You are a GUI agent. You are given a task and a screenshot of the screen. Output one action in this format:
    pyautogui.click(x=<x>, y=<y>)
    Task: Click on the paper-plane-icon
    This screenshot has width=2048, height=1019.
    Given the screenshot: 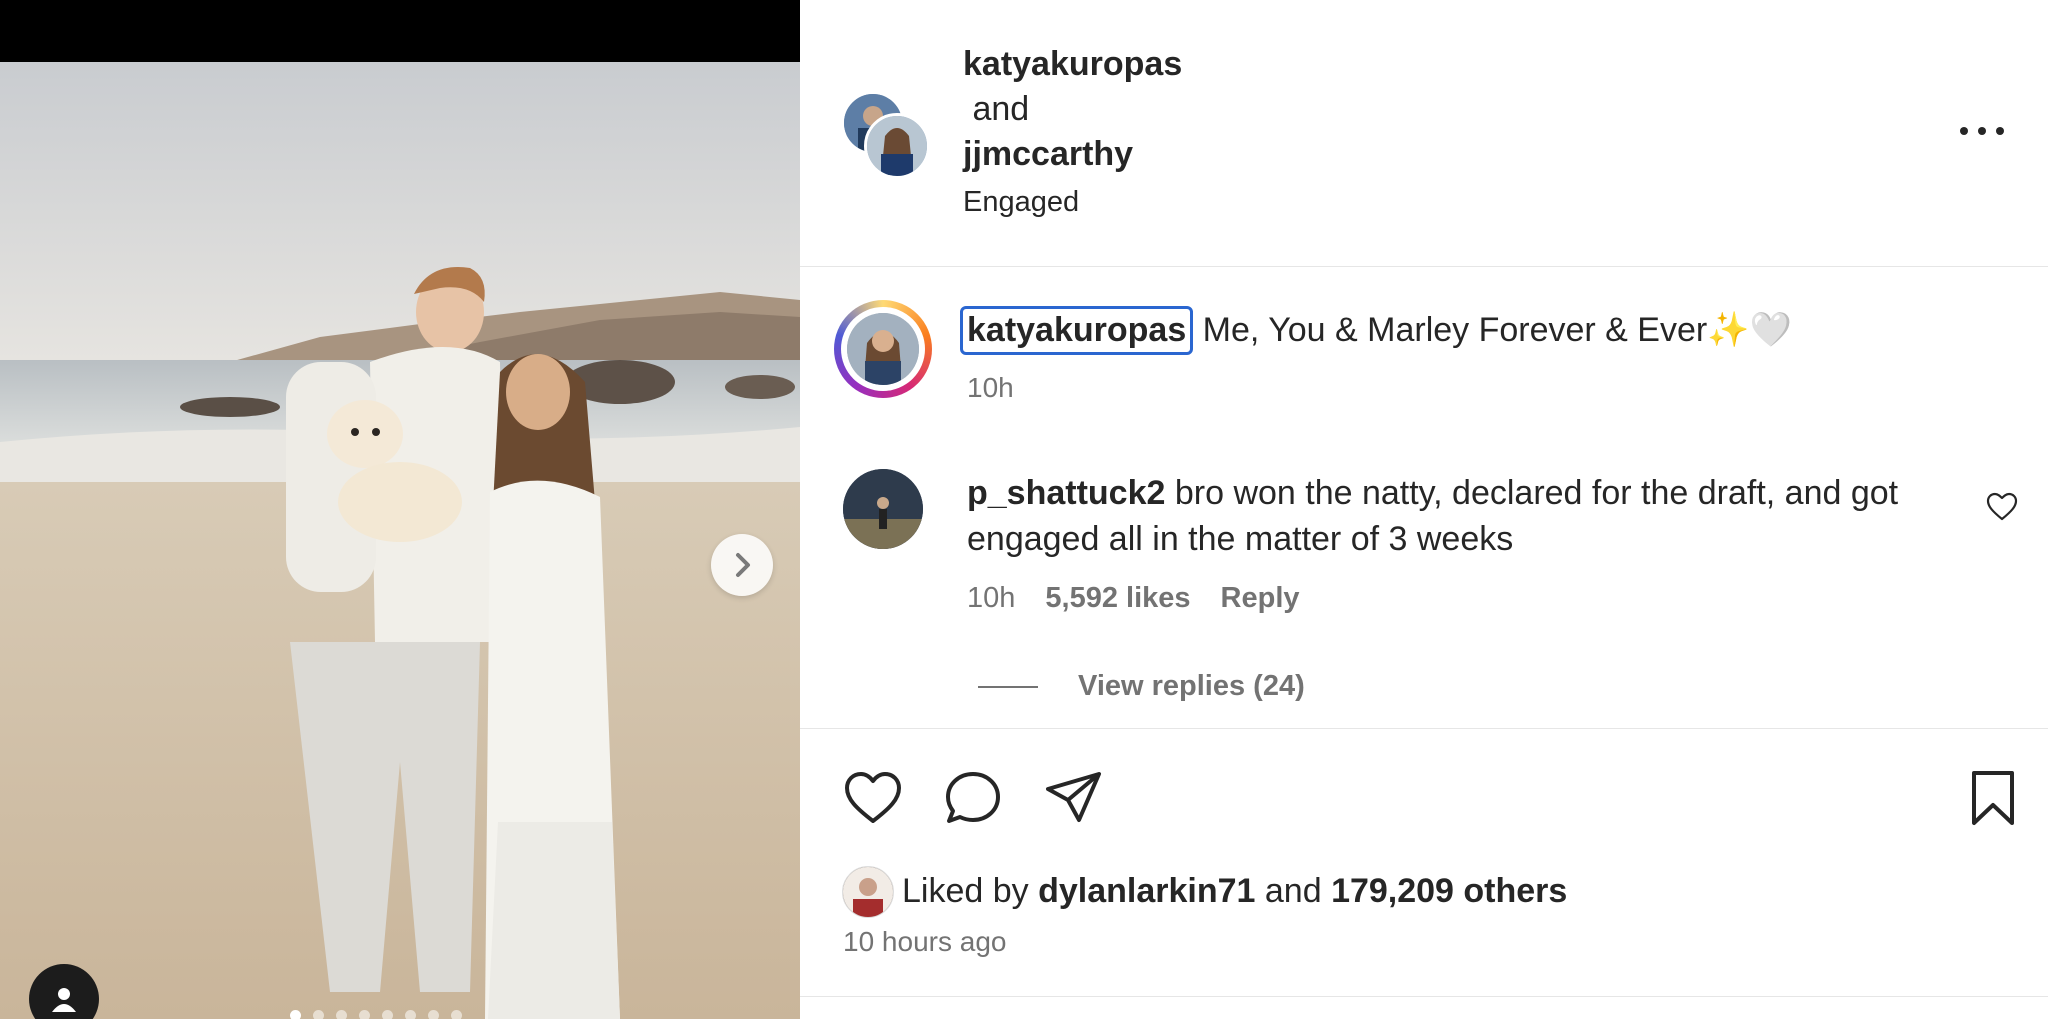 What is the action you would take?
    pyautogui.click(x=1074, y=798)
    